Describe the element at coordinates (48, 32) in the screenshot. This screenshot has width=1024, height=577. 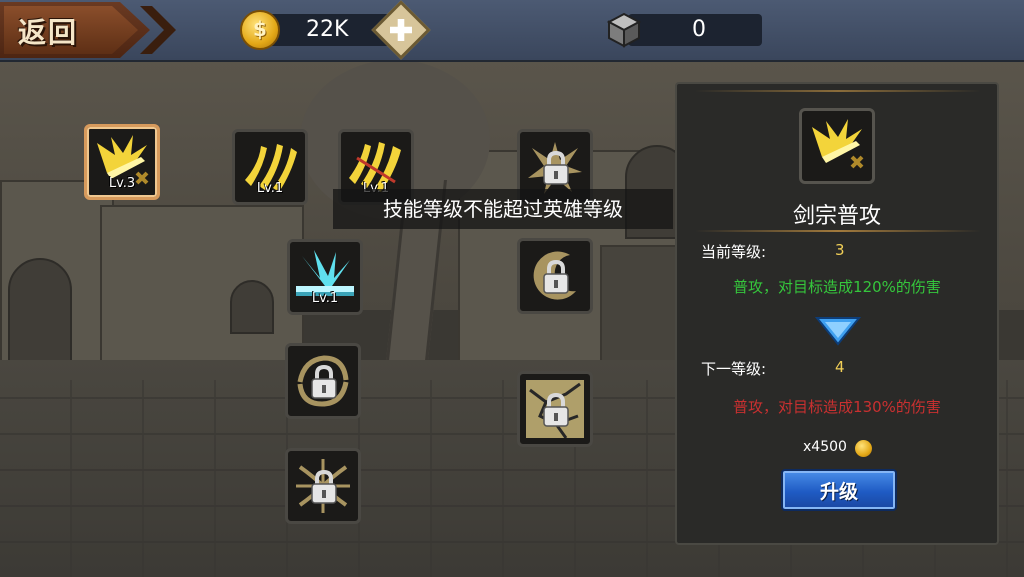
I see `back-button-label: 返回` at that location.